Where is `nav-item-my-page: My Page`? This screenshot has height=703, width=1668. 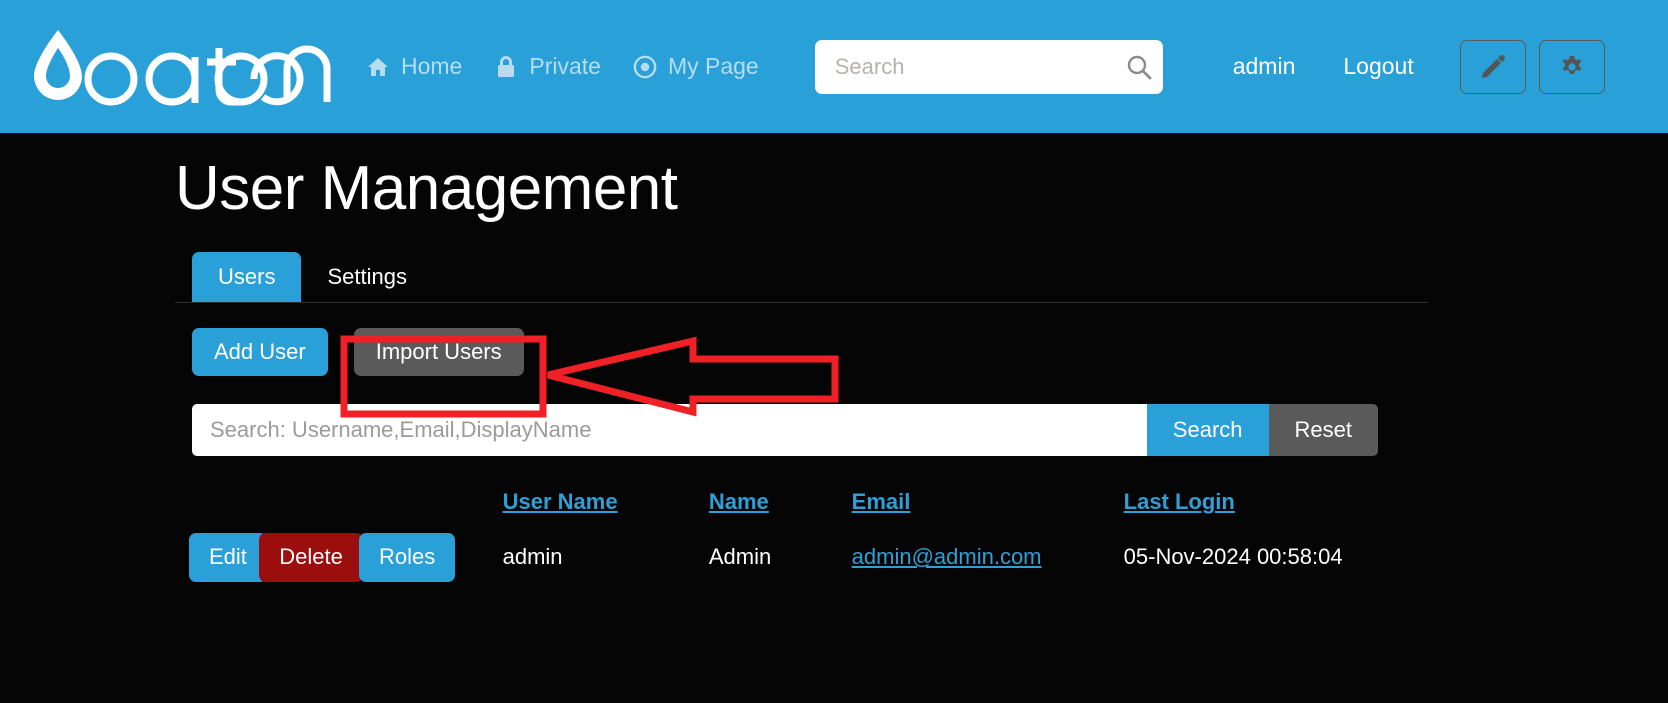 nav-item-my-page: My Page is located at coordinates (696, 66).